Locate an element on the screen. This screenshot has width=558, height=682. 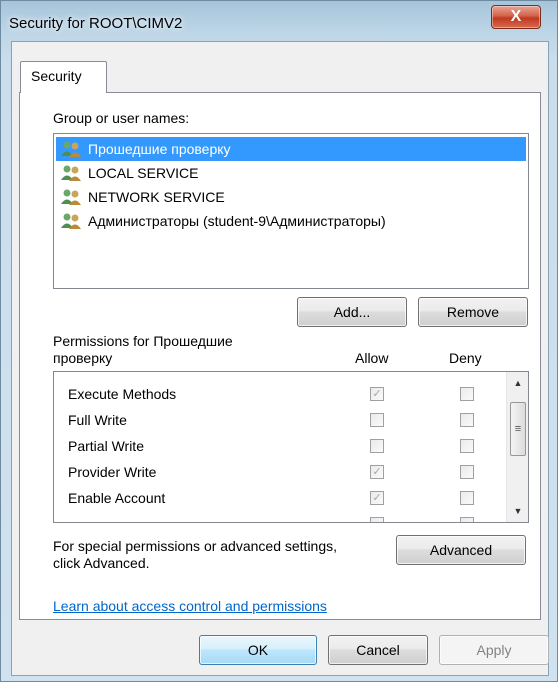
list-item: LOCAL SERVICE is located at coordinates (291, 173).